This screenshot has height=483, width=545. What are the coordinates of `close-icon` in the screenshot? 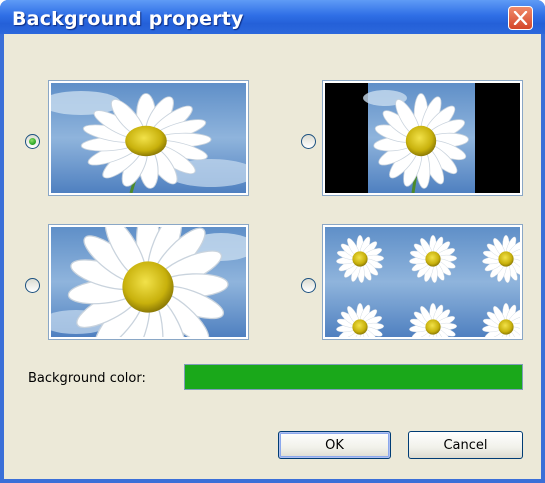 It's located at (520, 18).